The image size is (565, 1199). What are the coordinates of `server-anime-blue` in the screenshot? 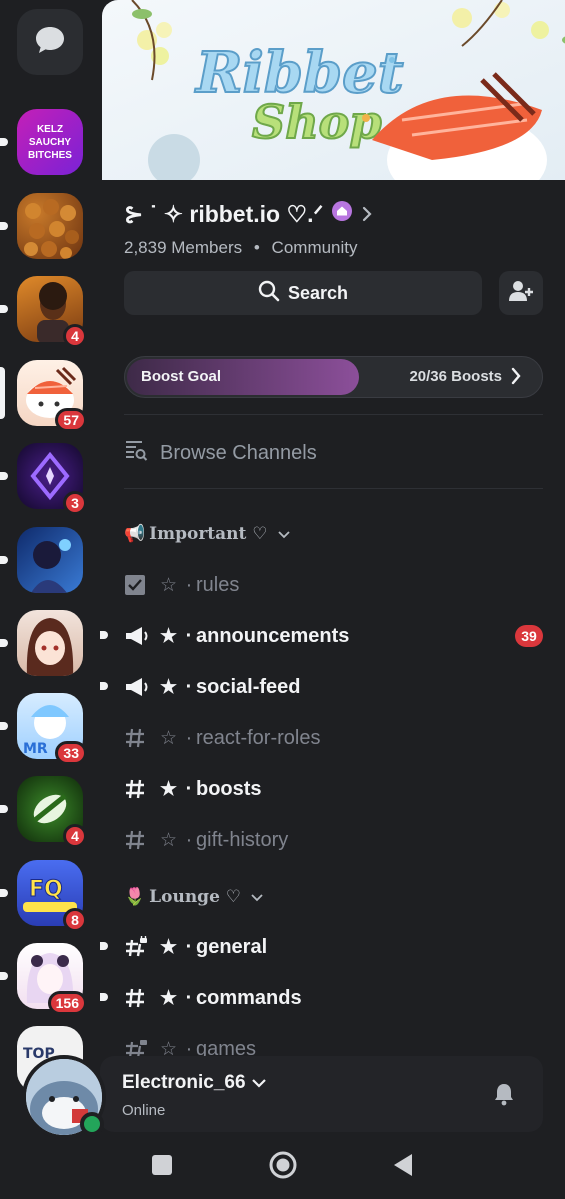 It's located at (41, 560).